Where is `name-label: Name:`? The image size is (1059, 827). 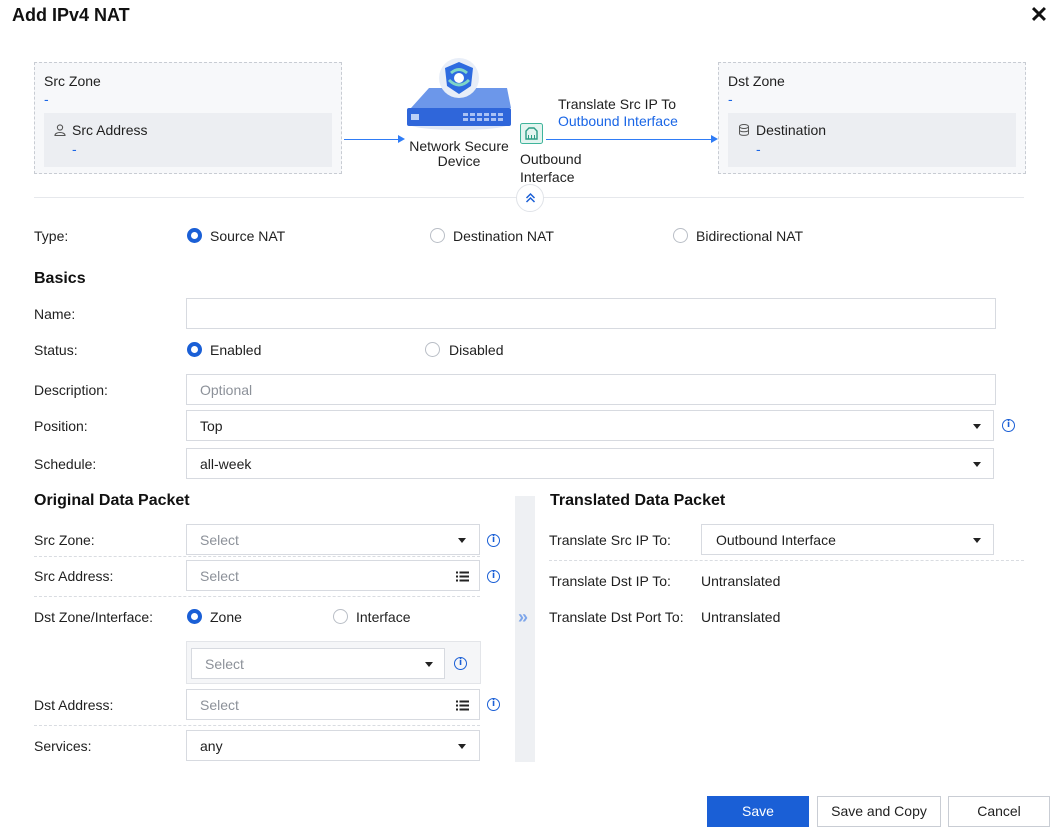 name-label: Name: is located at coordinates (55, 314).